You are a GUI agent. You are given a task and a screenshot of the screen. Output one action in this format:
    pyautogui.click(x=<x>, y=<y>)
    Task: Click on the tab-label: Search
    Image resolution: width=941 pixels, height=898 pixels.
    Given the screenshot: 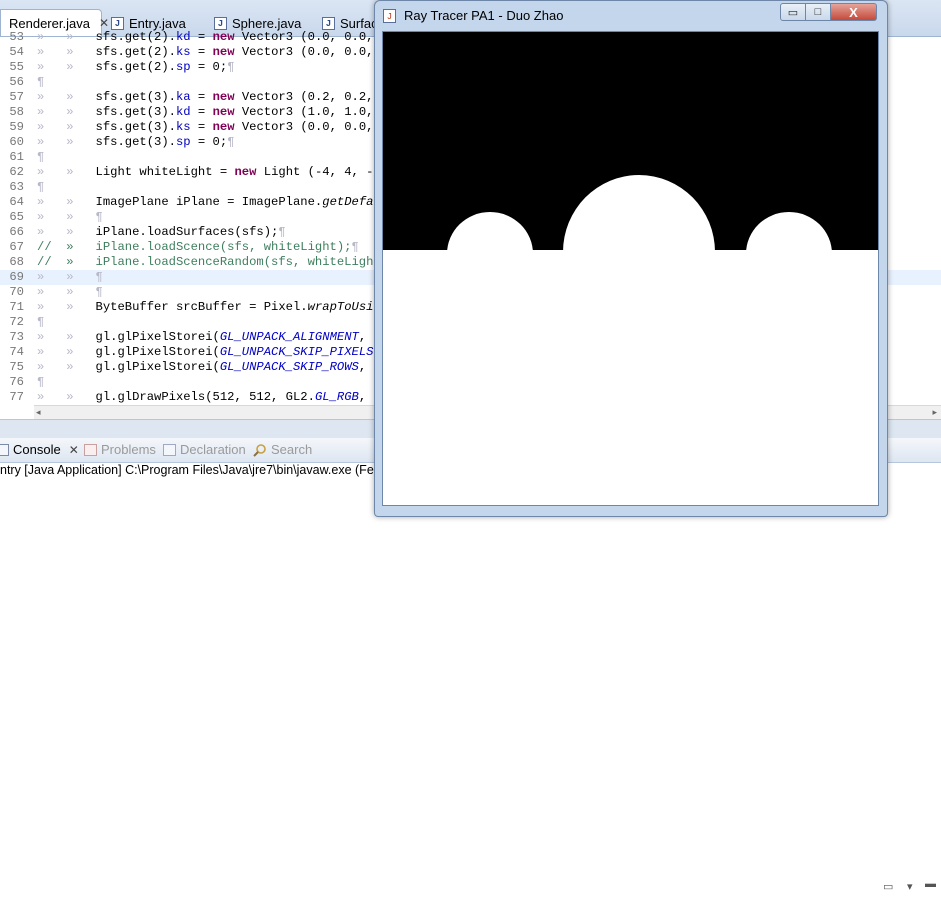 What is the action you would take?
    pyautogui.click(x=292, y=449)
    